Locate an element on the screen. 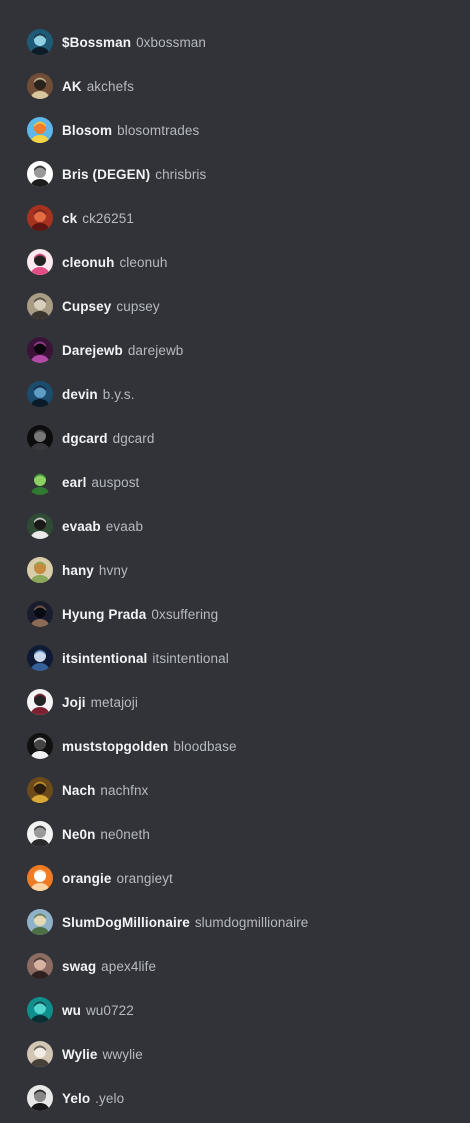 The image size is (470, 1123). display-name: muststopgolden is located at coordinates (115, 746).